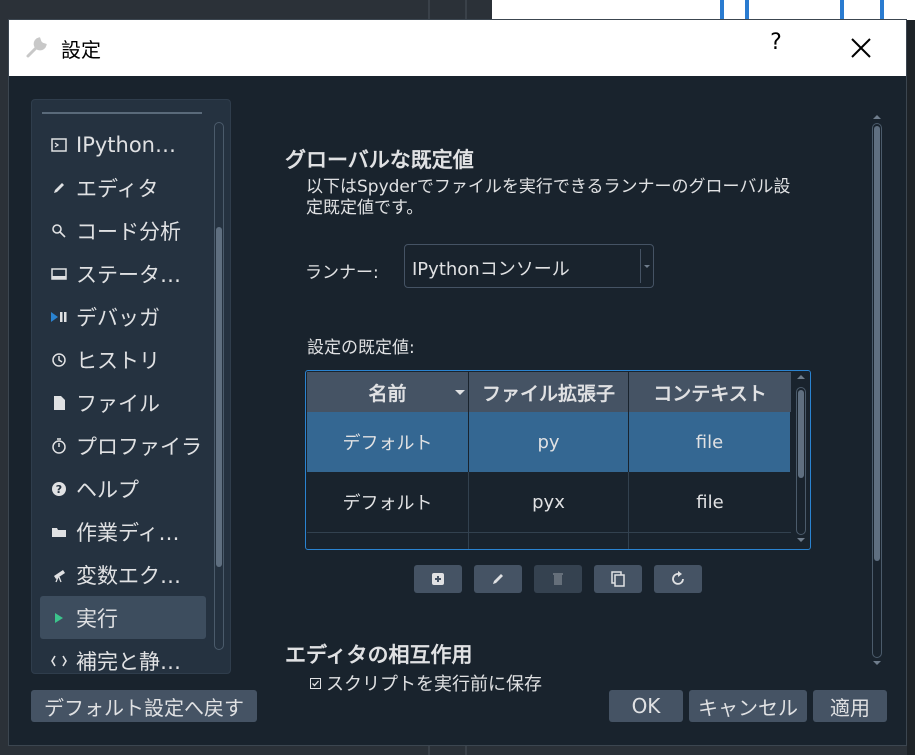 The height and width of the screenshot is (755, 915). Describe the element at coordinates (434, 684) in the screenshot. I see `save-before-run-label: スクリプトを実行前に保存` at that location.